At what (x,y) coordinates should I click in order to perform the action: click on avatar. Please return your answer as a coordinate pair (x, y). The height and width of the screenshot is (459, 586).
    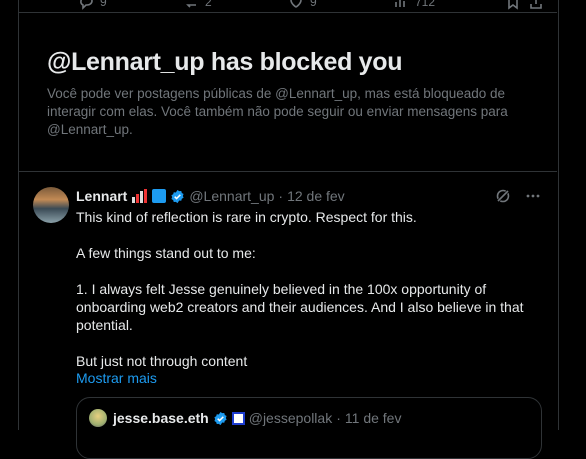
    Looking at the image, I should click on (51, 205).